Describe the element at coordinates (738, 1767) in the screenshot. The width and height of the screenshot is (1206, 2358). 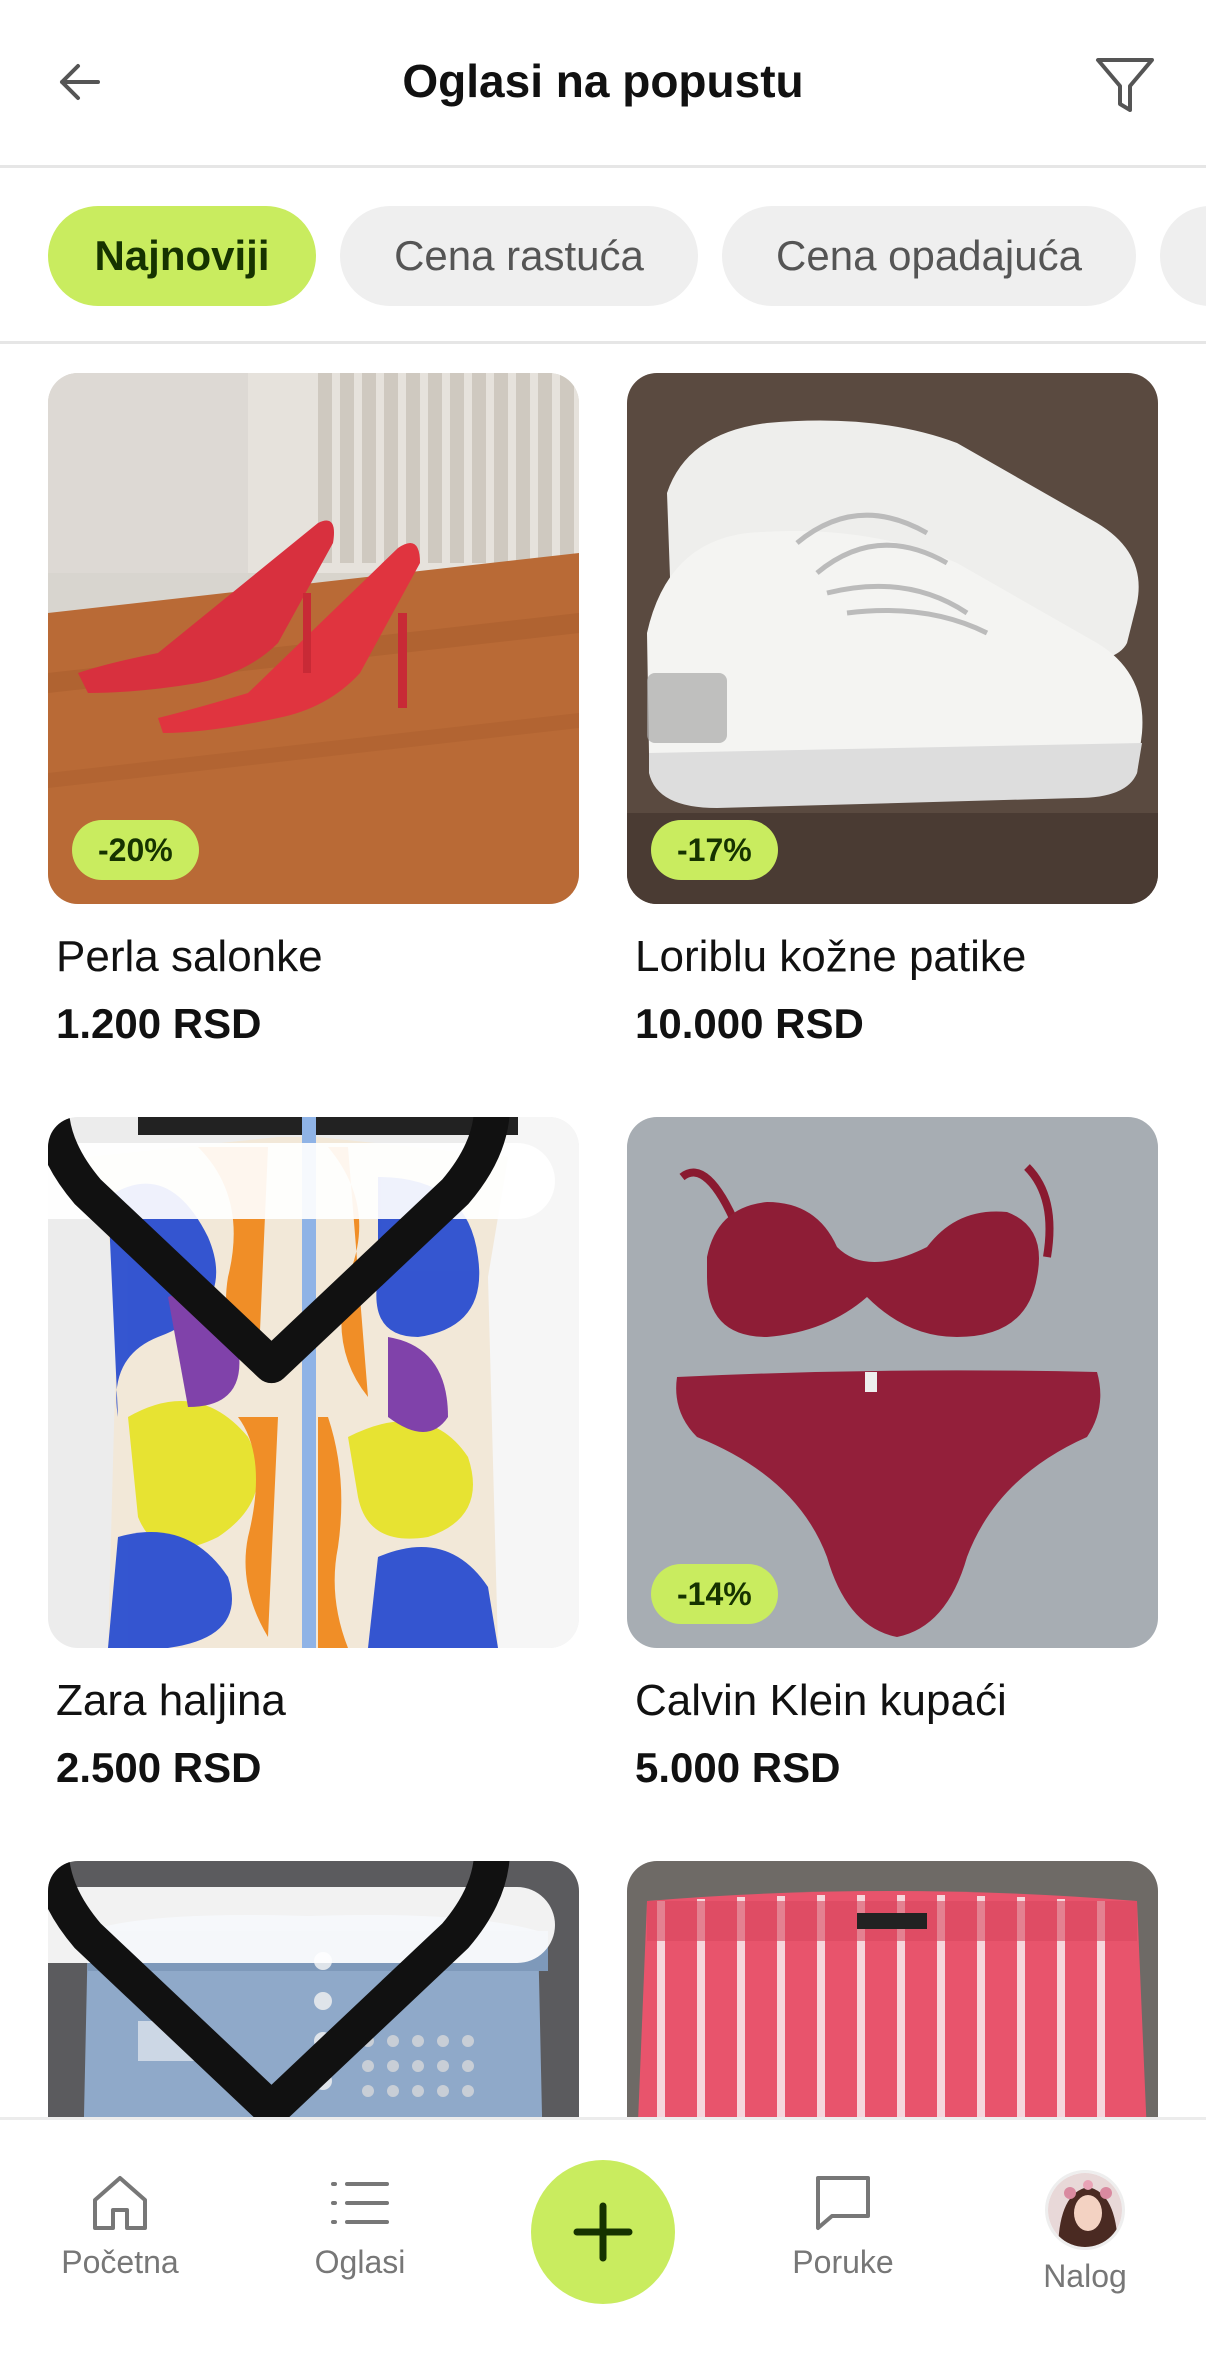
I see `listing-price: 5.000 RSD` at that location.